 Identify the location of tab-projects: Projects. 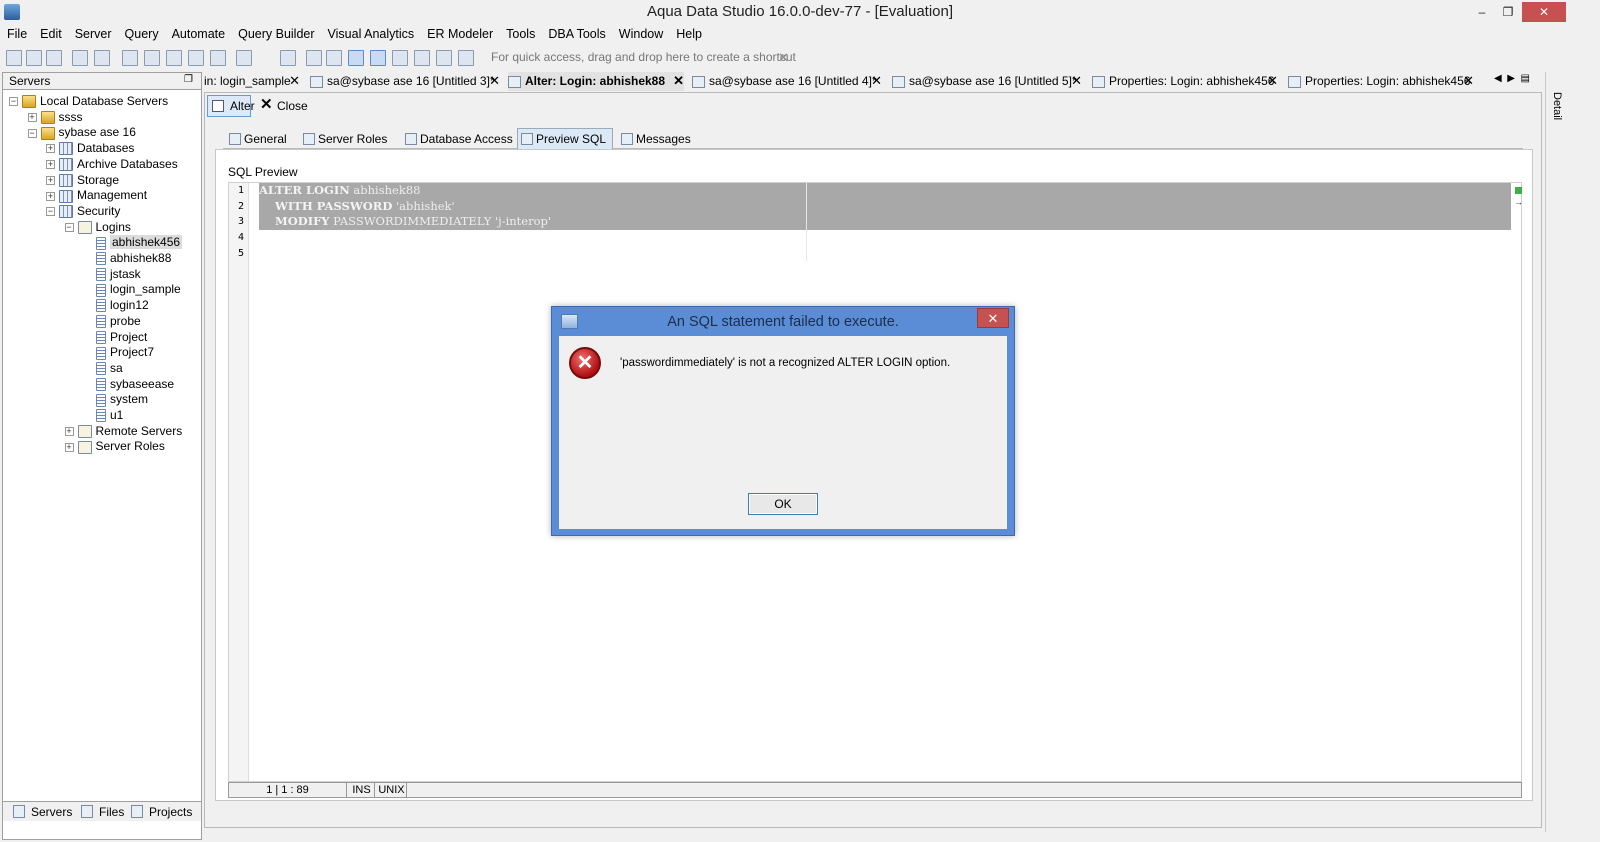
(170, 812).